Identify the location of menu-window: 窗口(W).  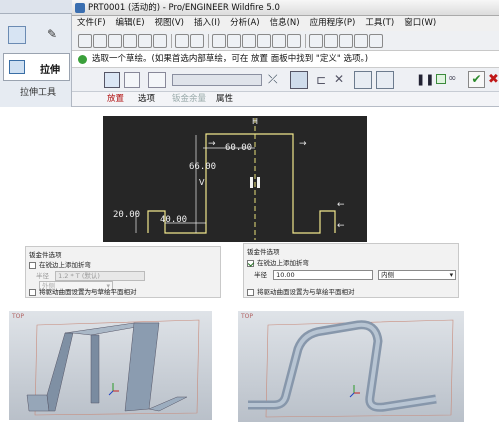
(420, 23).